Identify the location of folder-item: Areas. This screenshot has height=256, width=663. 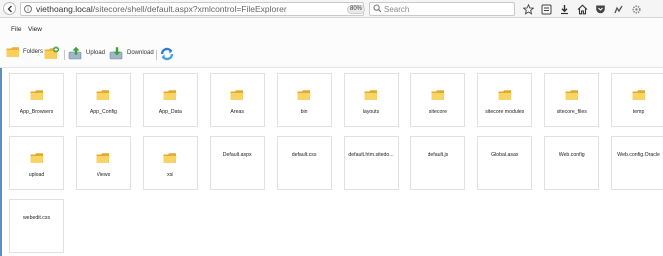
(237, 100).